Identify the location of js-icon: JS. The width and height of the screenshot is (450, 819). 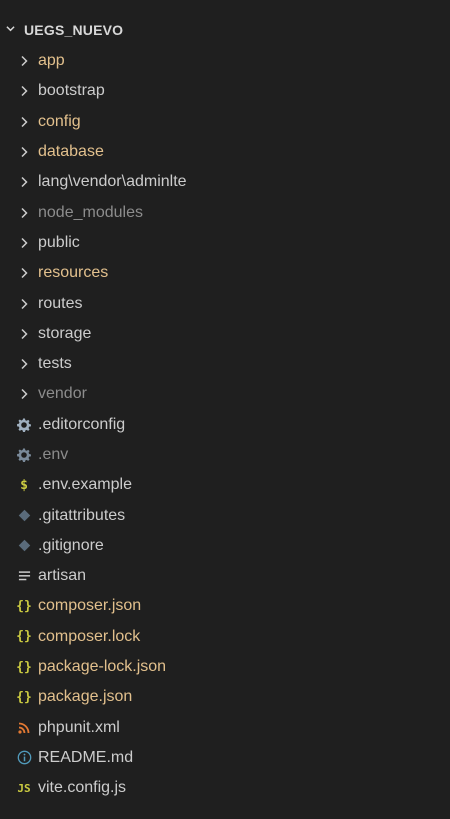
(24, 788).